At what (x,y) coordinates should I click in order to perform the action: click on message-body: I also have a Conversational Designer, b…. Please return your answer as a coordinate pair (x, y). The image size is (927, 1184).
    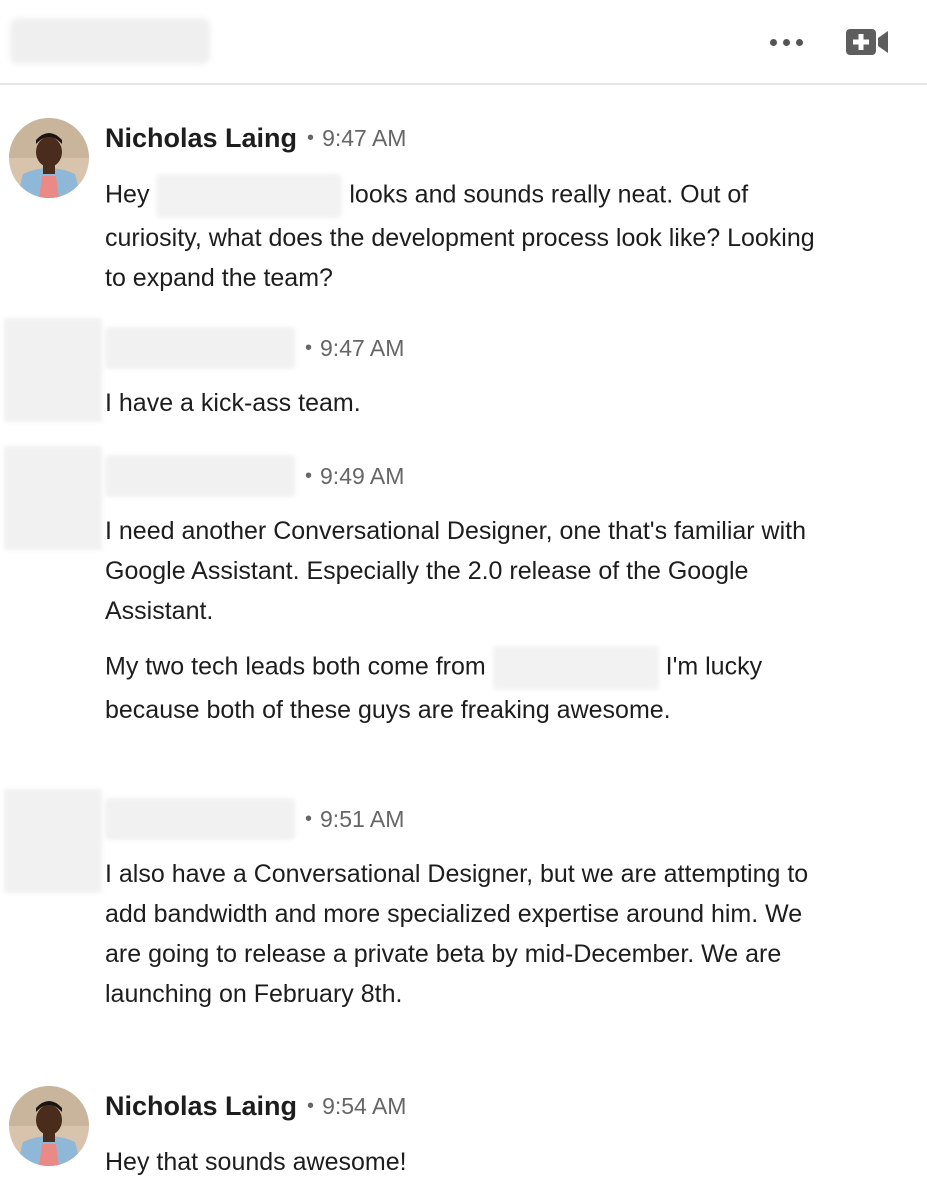
    Looking at the image, I should click on (465, 934).